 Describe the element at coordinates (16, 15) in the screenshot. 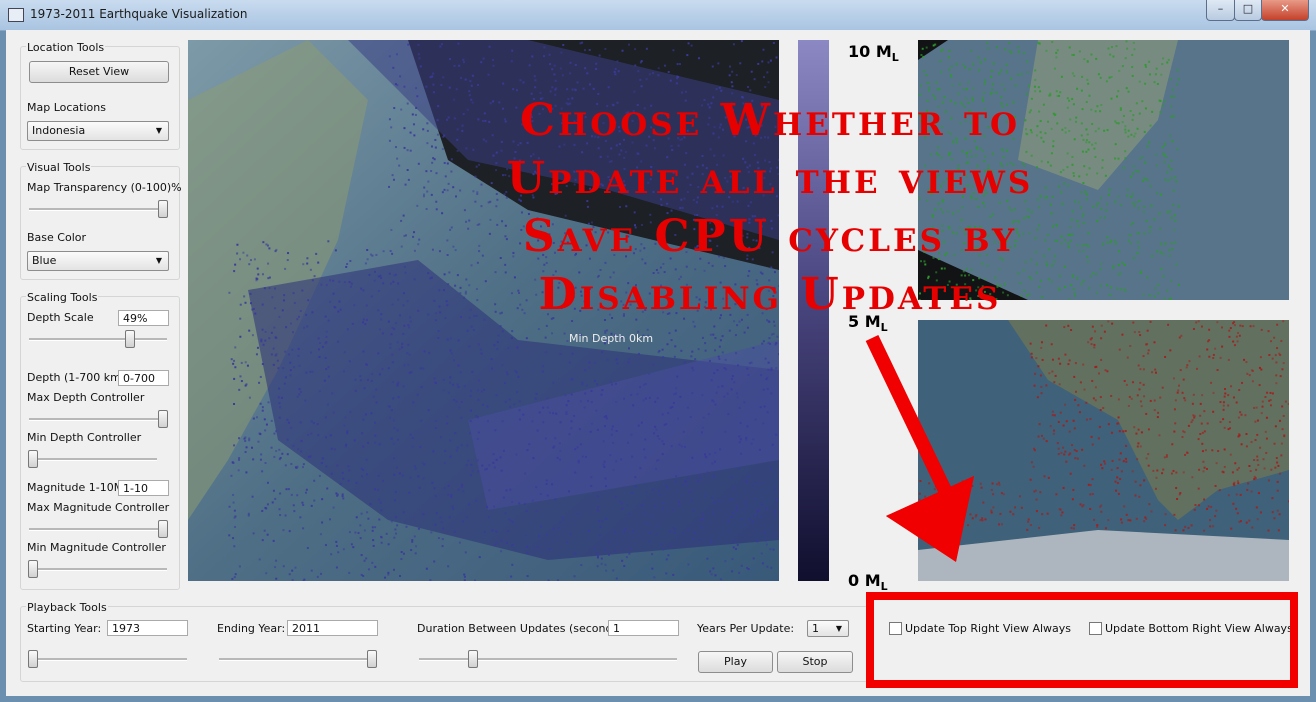

I see `app-icon` at that location.